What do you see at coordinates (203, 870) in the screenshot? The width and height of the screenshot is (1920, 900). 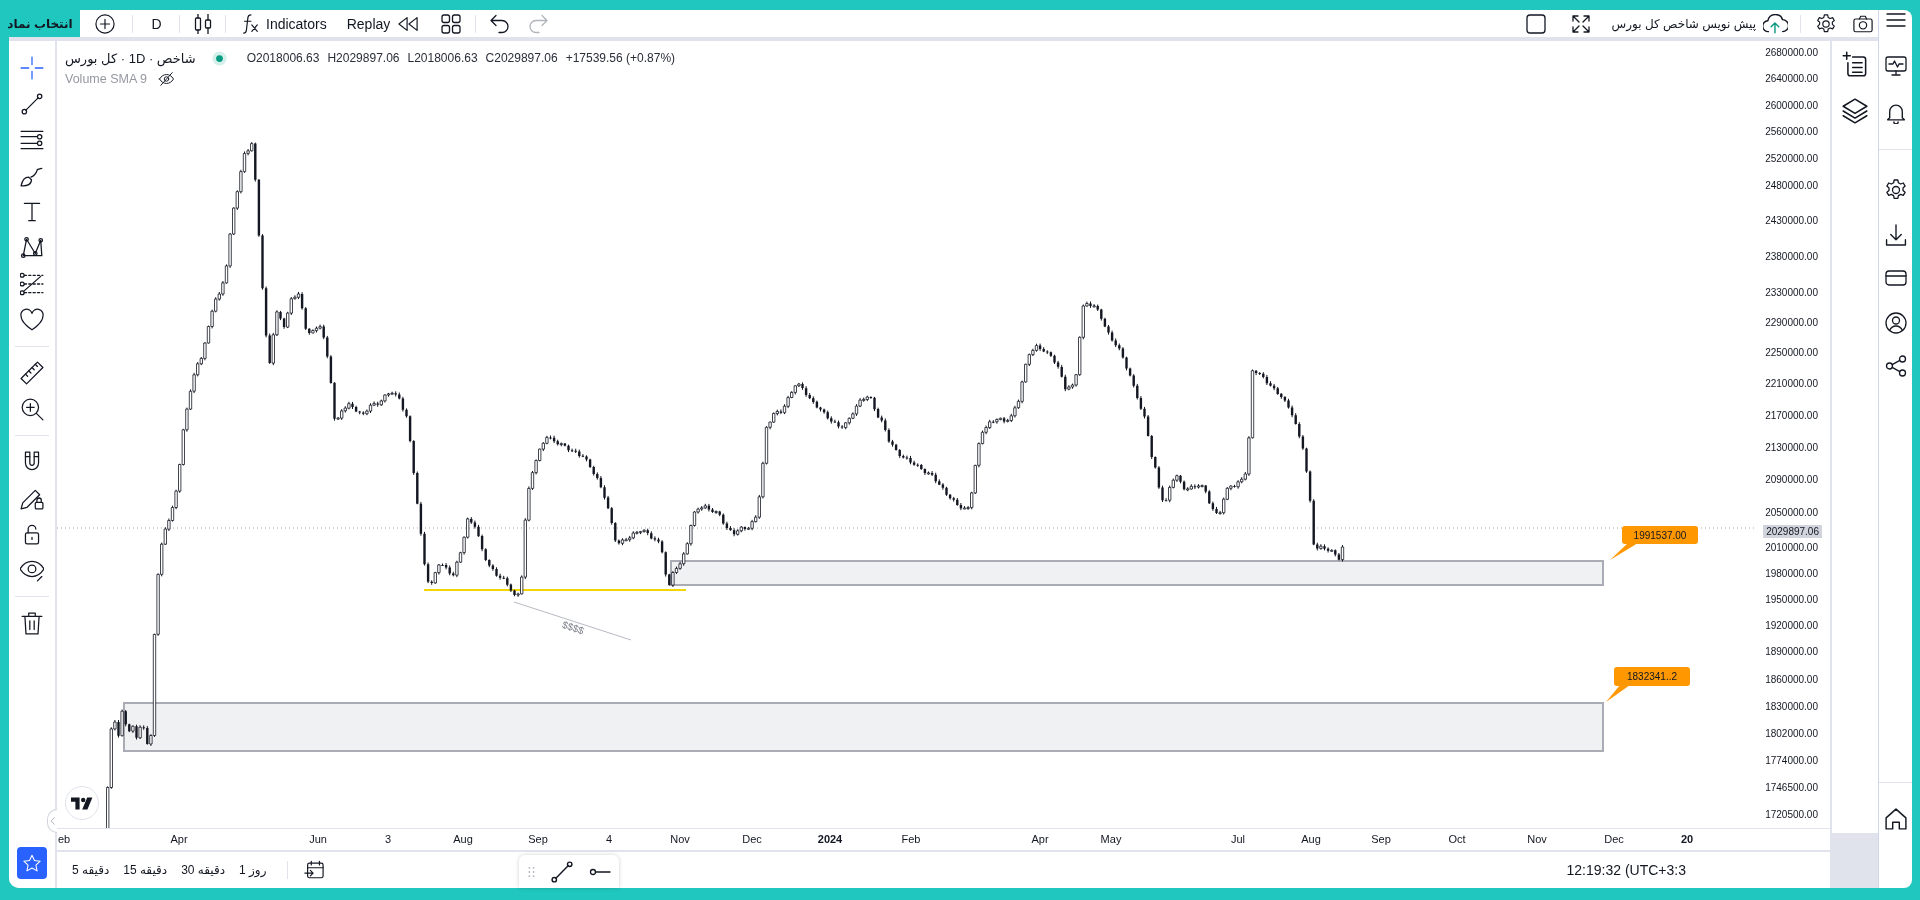 I see `interval-button: 30 دقیقه` at bounding box center [203, 870].